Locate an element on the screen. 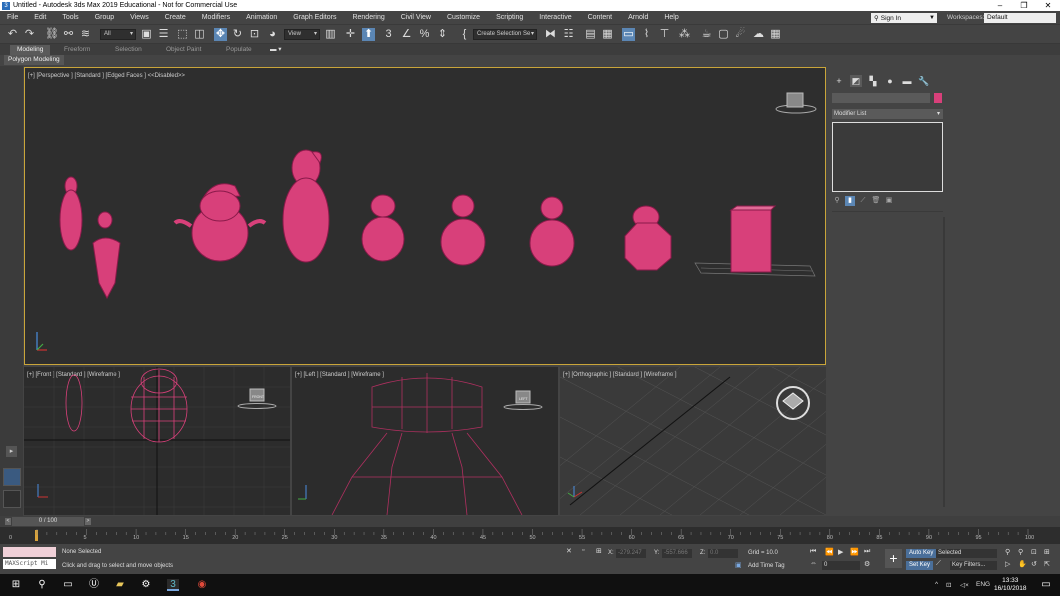 Image resolution: width=1060 pixels, height=596 pixels. unreal-engine-icon: Ⓤ is located at coordinates (94, 585).